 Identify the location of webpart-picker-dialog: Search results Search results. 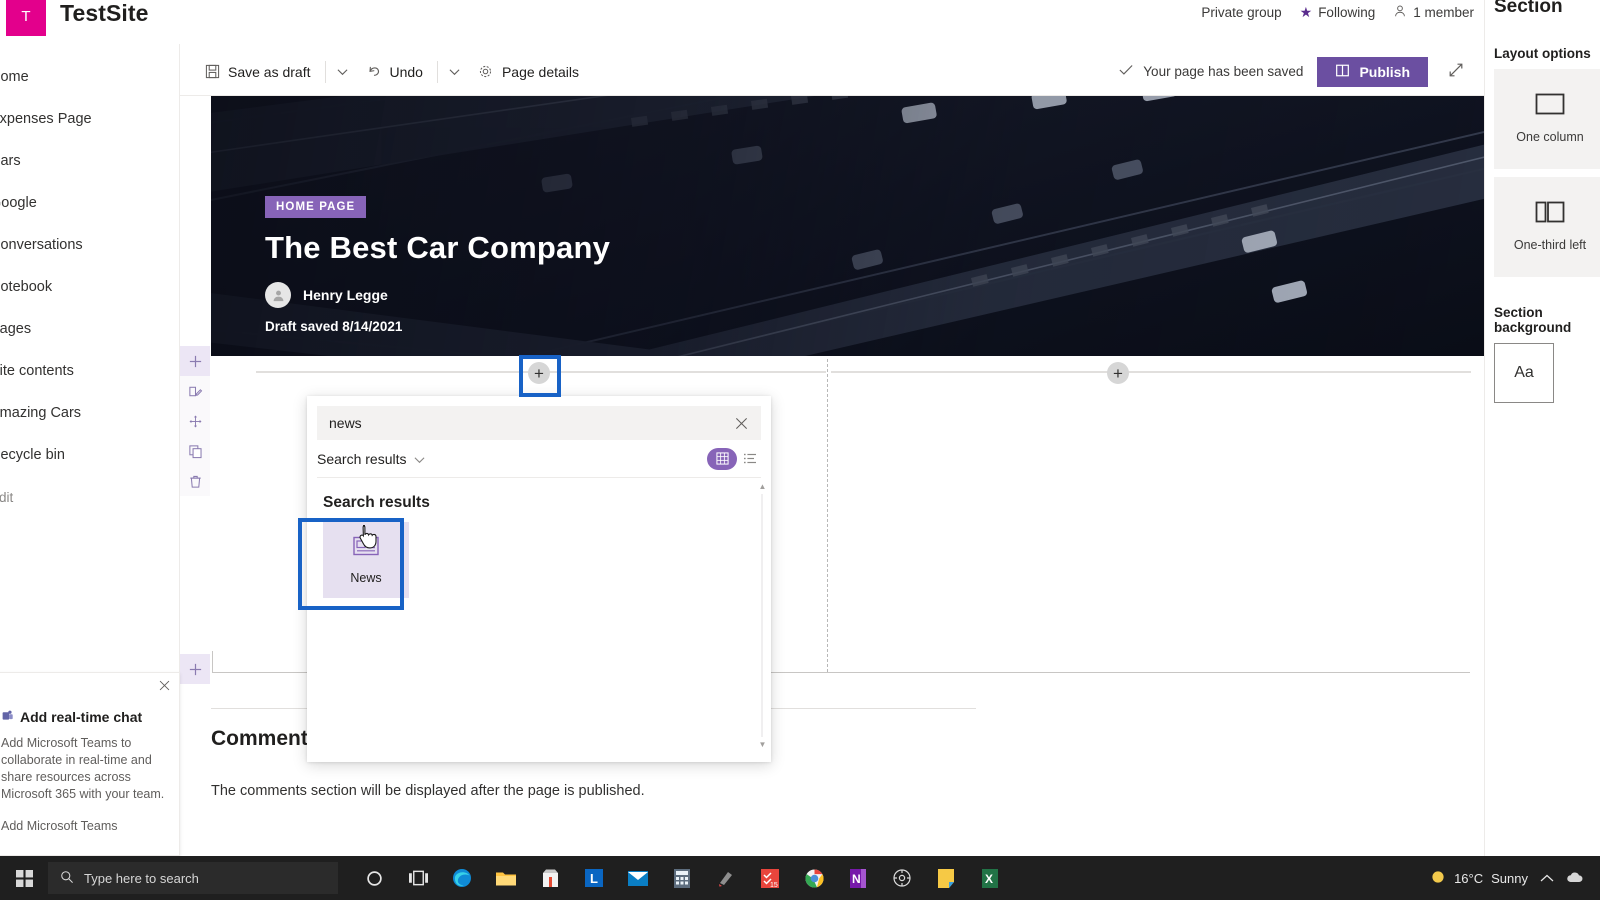
(539, 579).